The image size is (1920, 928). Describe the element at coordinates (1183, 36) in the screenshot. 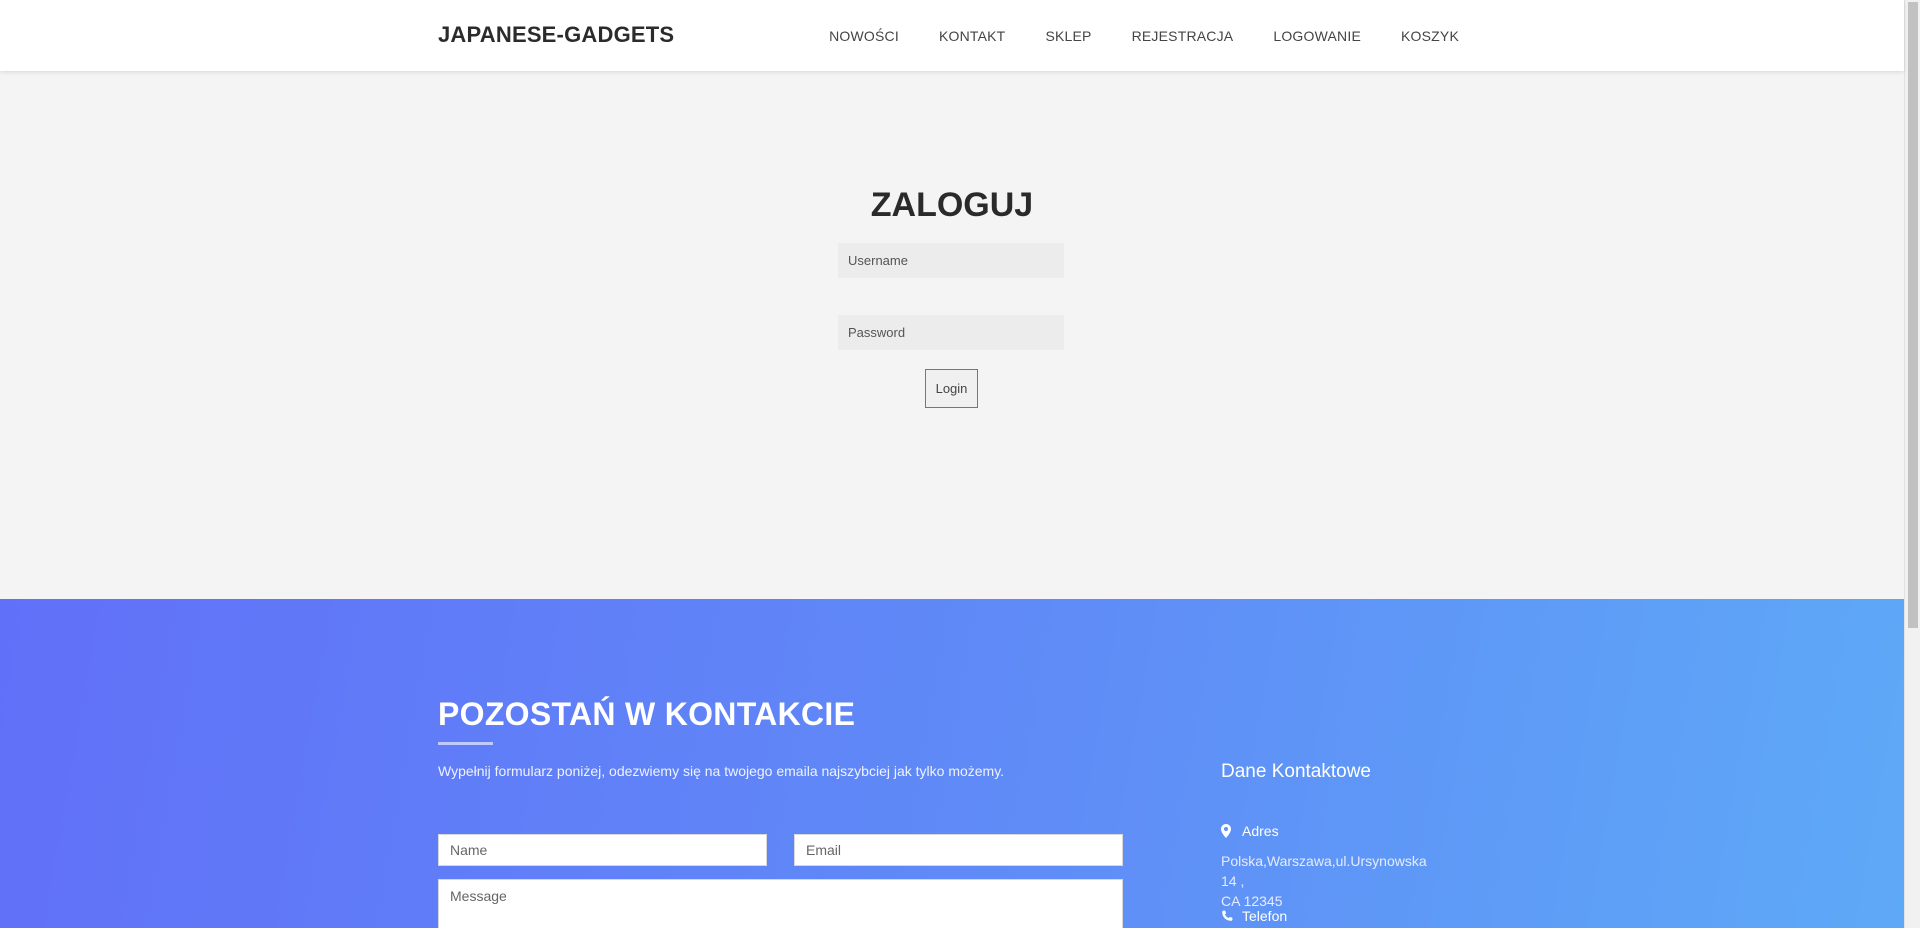

I see `nav-item-rejestracja: REJESTRACJA` at that location.